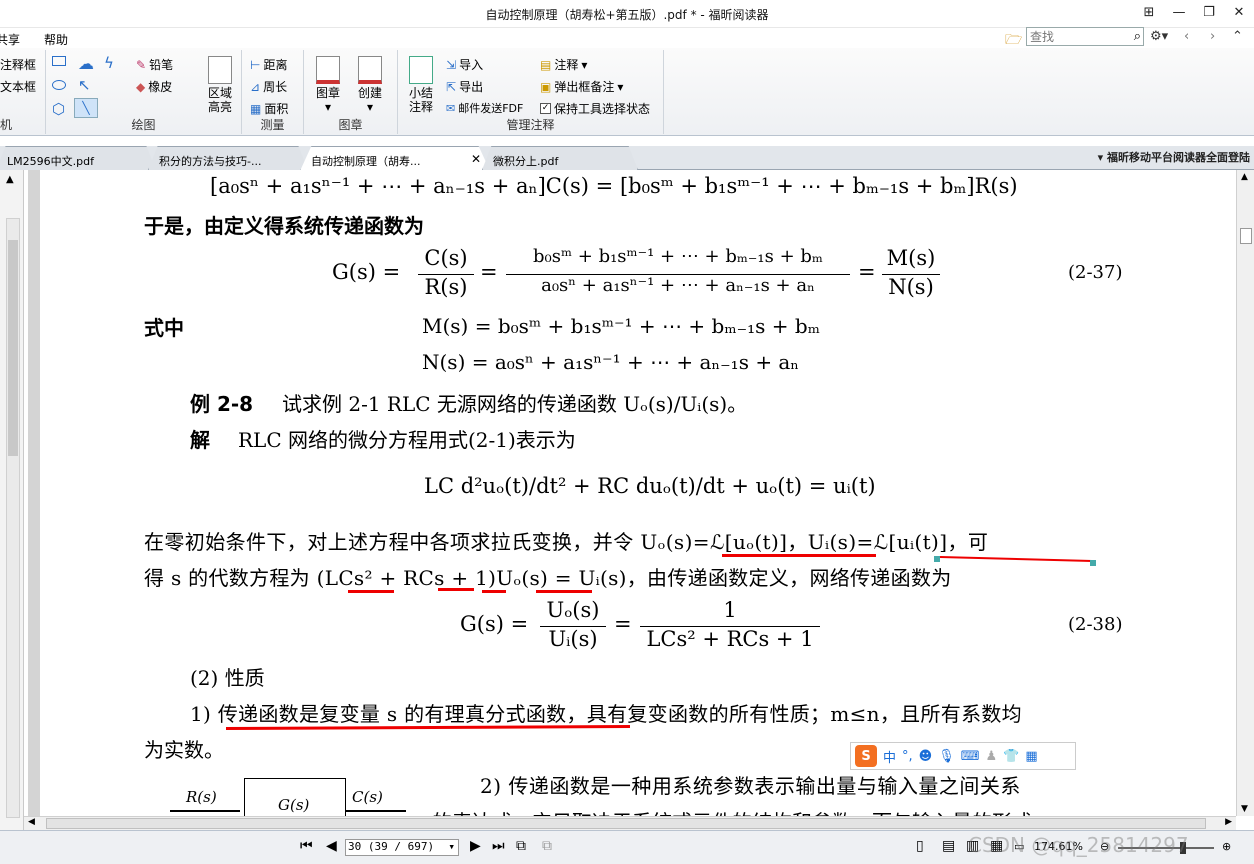  What do you see at coordinates (926, 756) in the screenshot?
I see `emoji-icon: ☻` at bounding box center [926, 756].